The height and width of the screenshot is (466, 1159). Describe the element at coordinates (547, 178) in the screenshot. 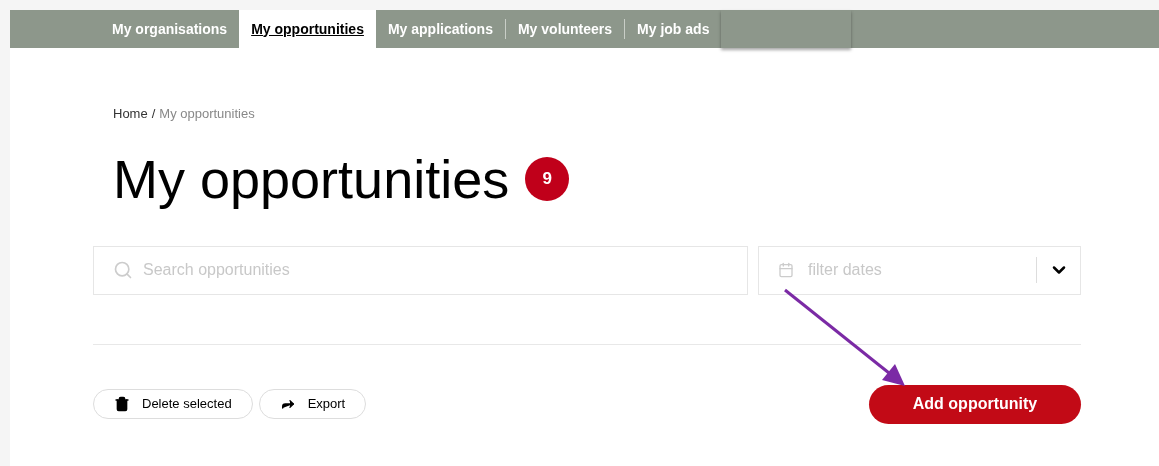

I see `count-badge: 9` at that location.